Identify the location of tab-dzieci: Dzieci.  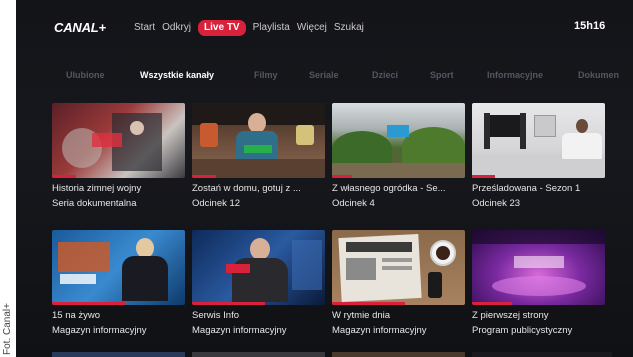
(385, 75).